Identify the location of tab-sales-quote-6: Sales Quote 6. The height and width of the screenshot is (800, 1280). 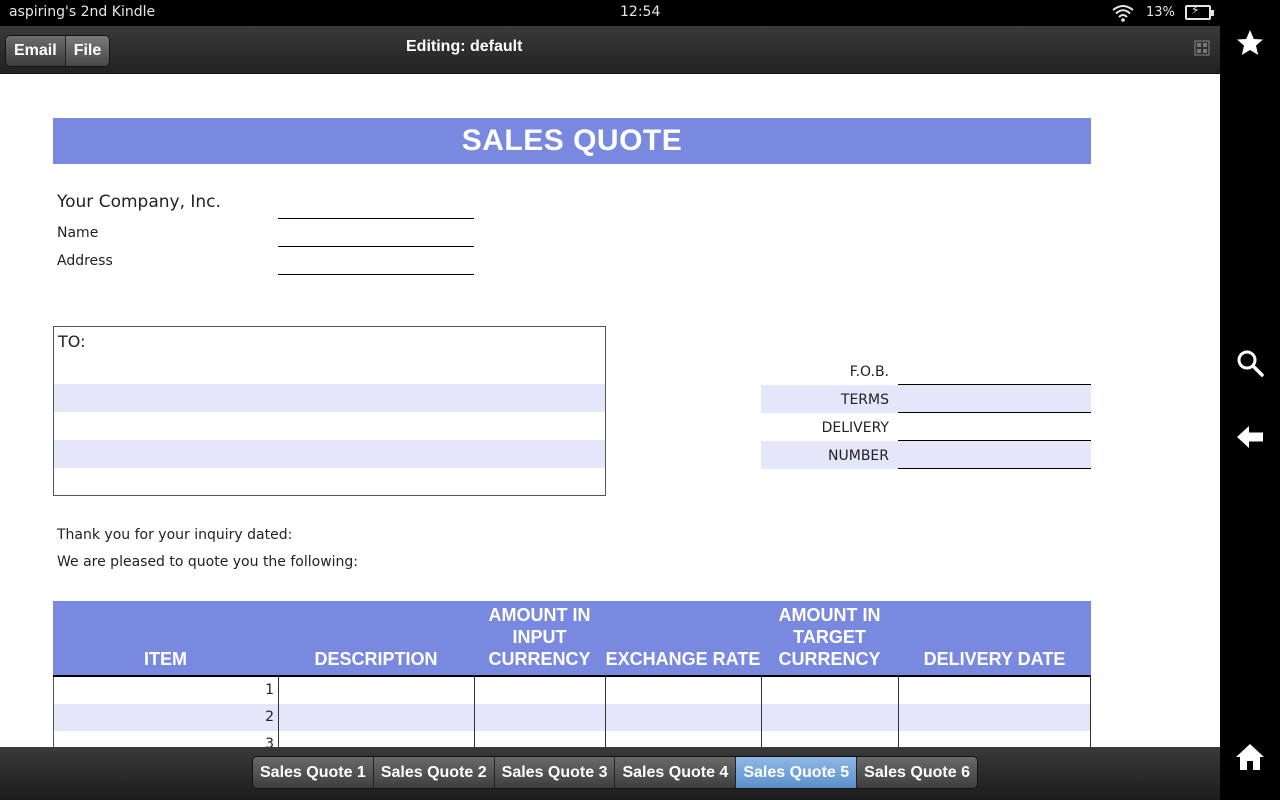
(917, 772).